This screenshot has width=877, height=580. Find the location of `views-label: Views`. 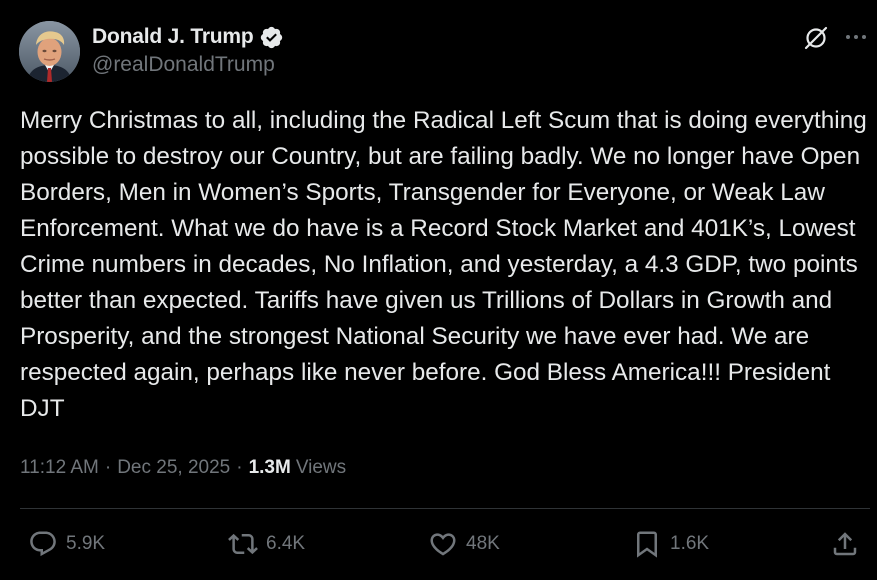

views-label: Views is located at coordinates (321, 467).